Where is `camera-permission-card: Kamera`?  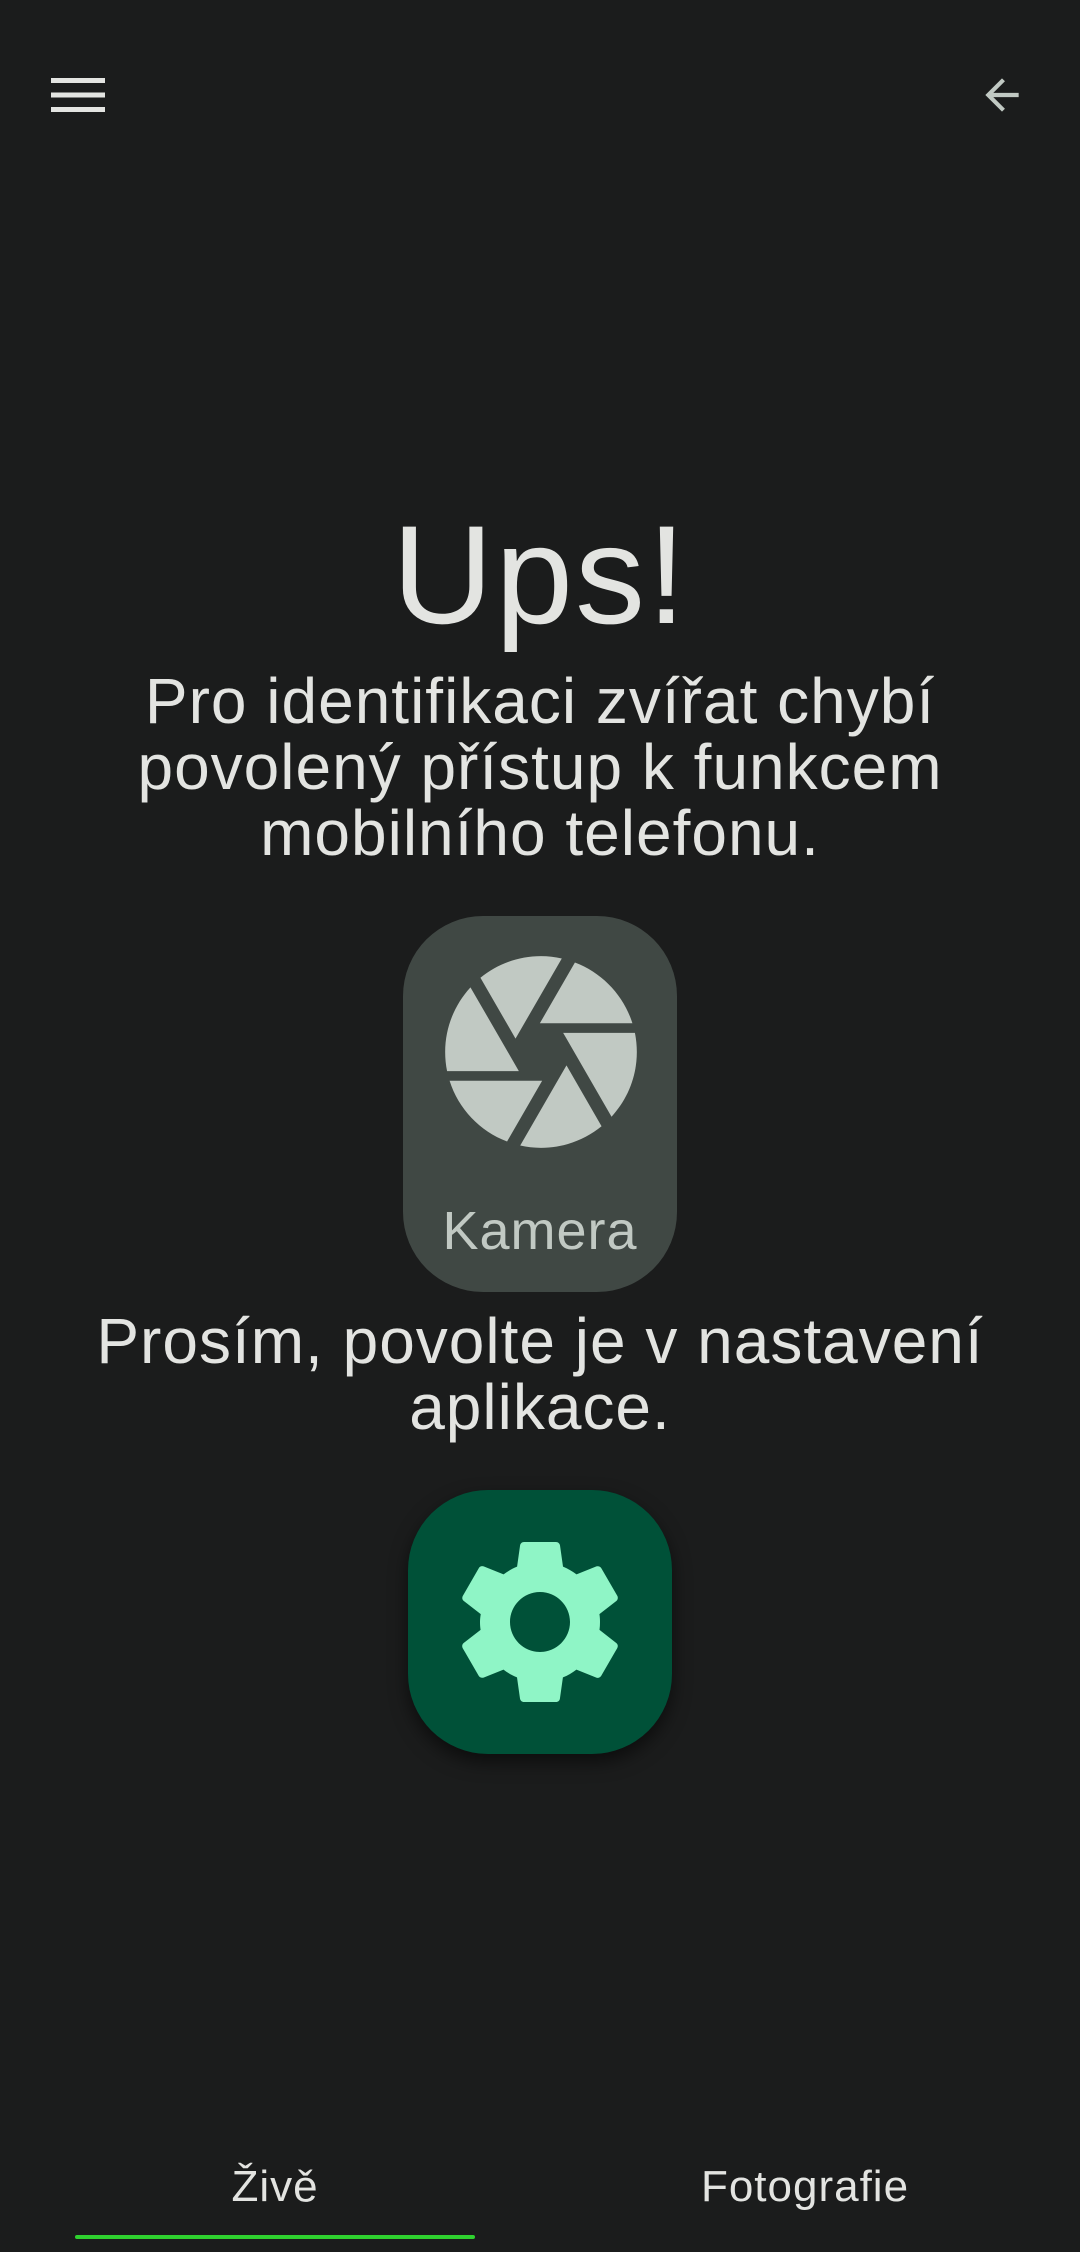 camera-permission-card: Kamera is located at coordinates (540, 1104).